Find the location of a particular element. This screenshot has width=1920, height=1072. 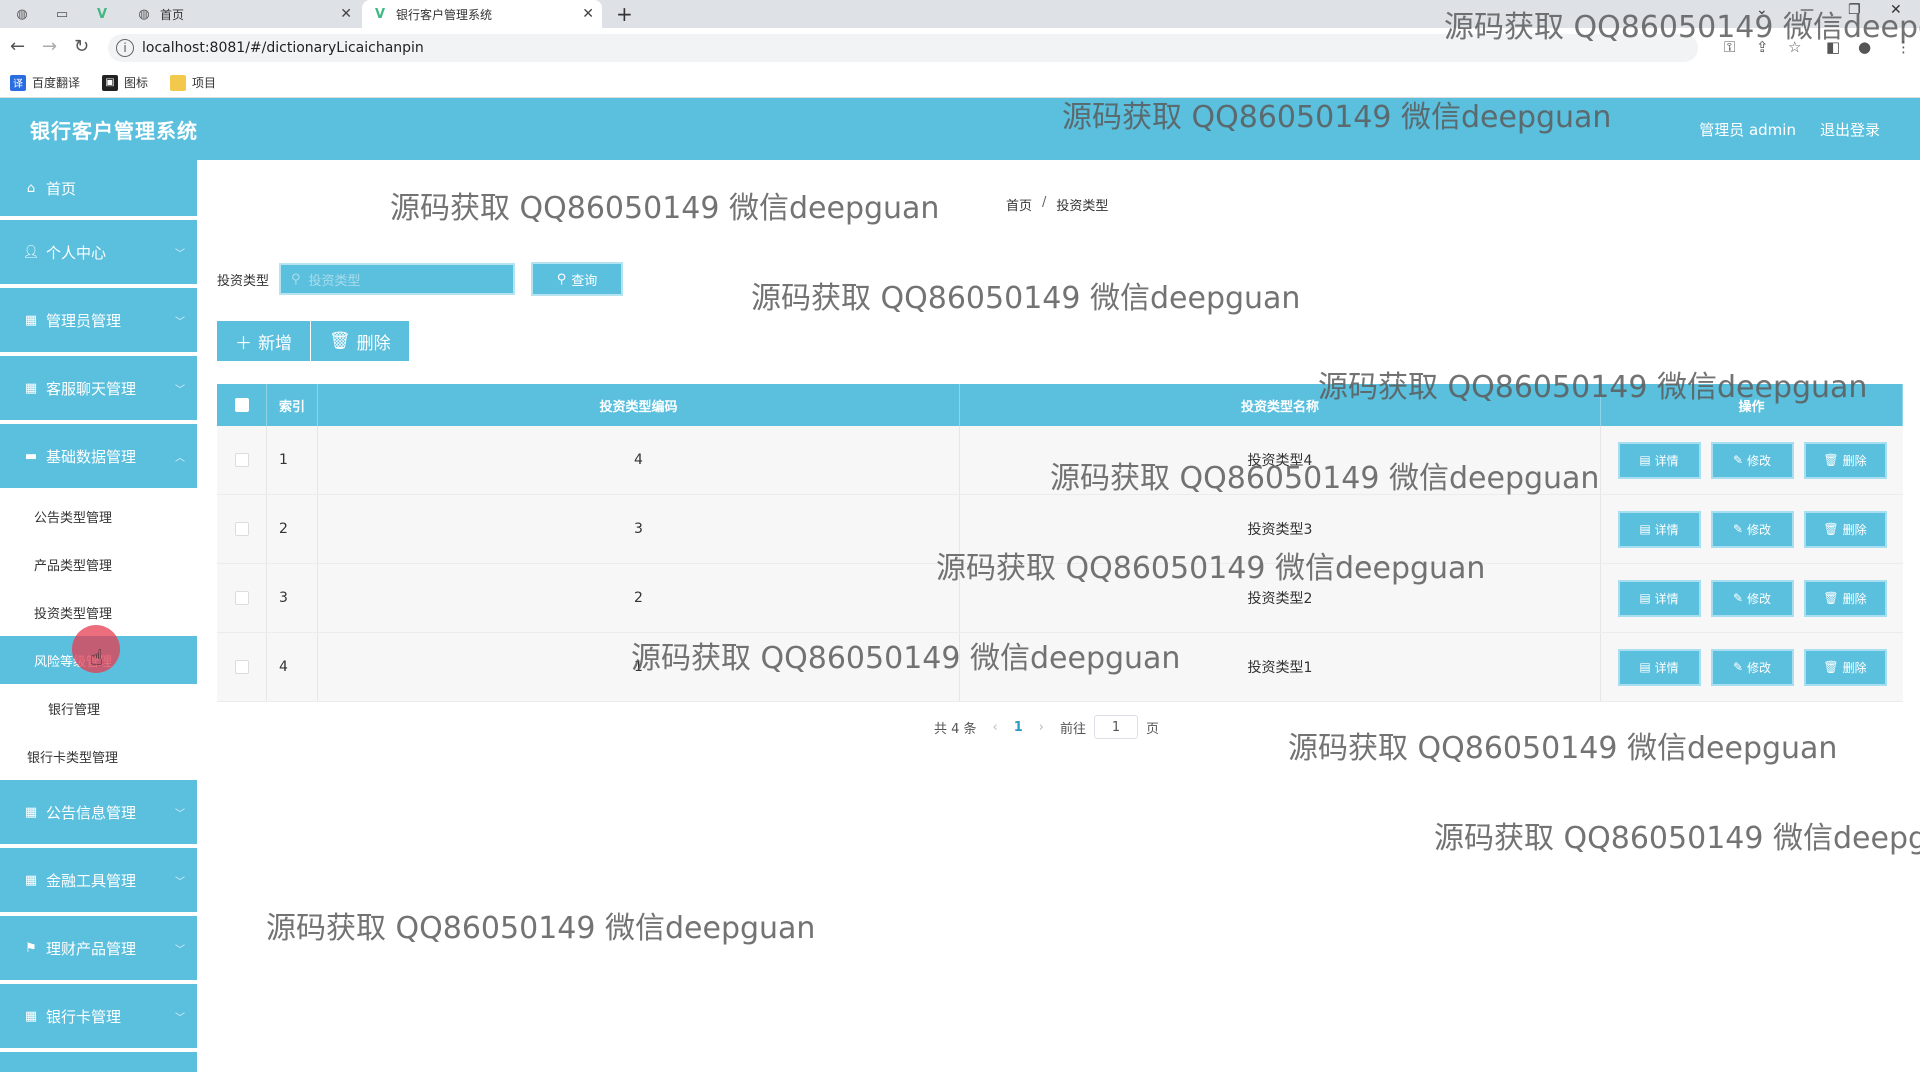

action-row: ＋ 新增 🗑︎ 删除 is located at coordinates (313, 341).